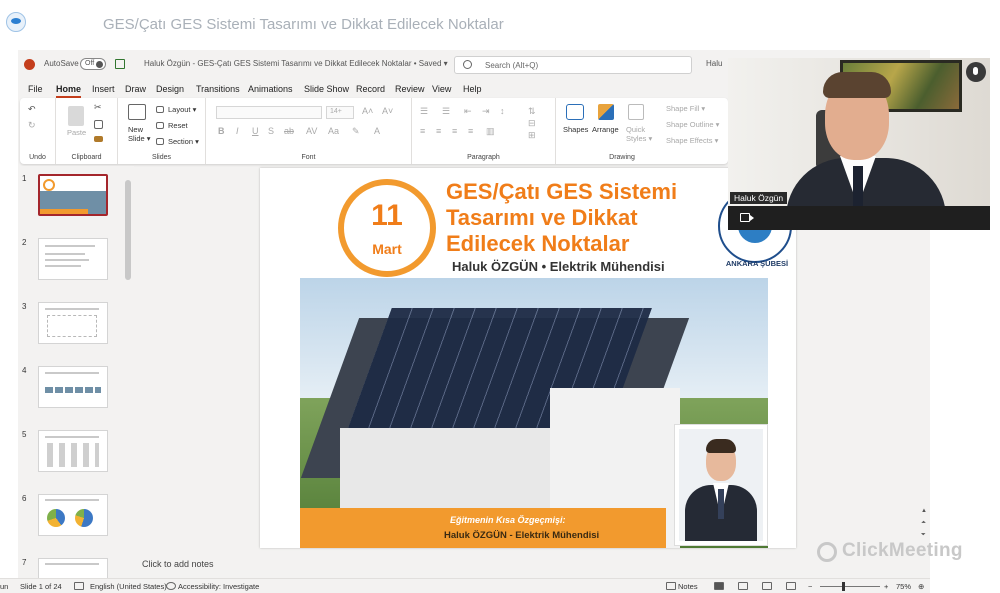 This screenshot has width=1000, height=593. Describe the element at coordinates (532, 135) in the screenshot. I see `smartart-icon: ⊞` at that location.